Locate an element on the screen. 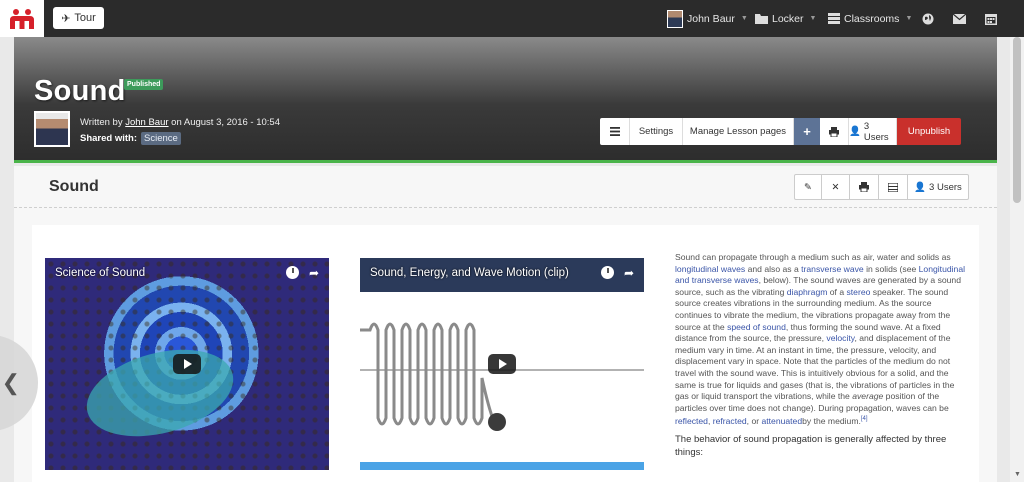 The width and height of the screenshot is (1024, 482). locker-menu: Locker ▼ is located at coordinates (785, 18).